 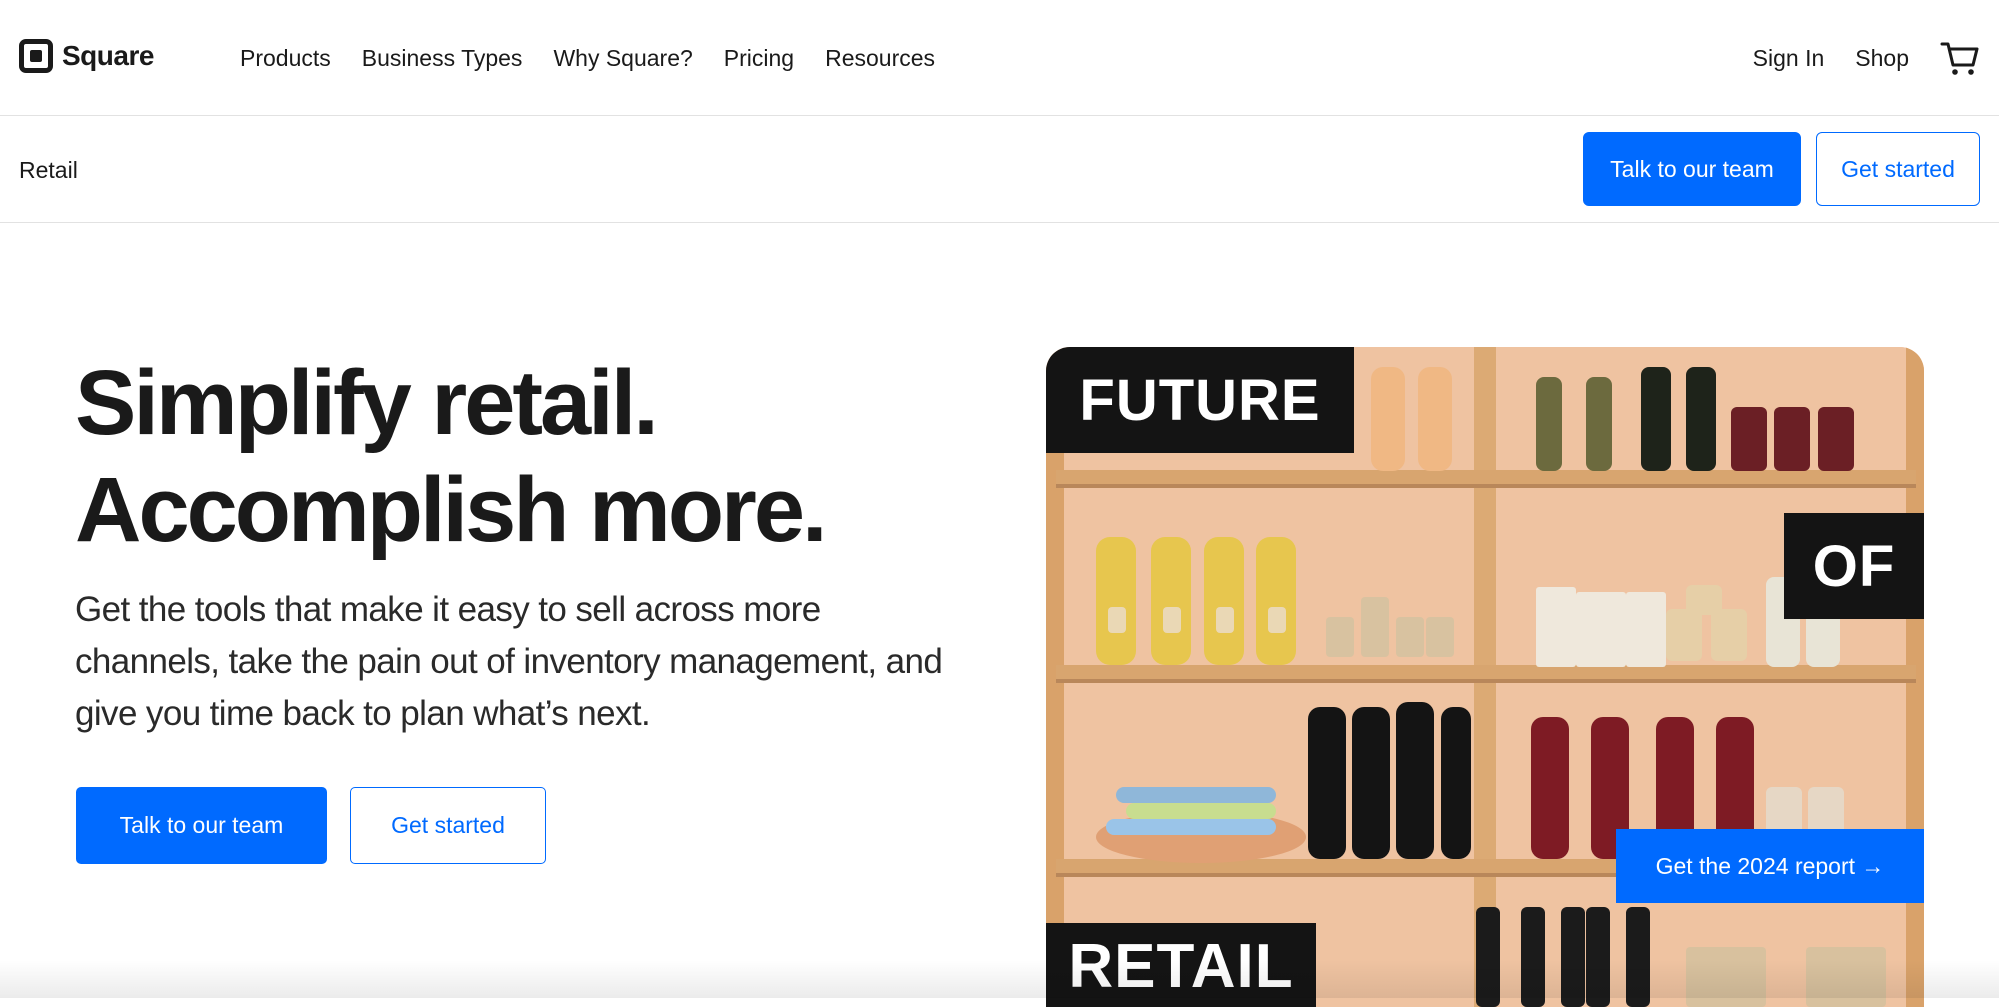 What do you see at coordinates (1181, 965) in the screenshot?
I see `promo-word-retail: RETAIL` at bounding box center [1181, 965].